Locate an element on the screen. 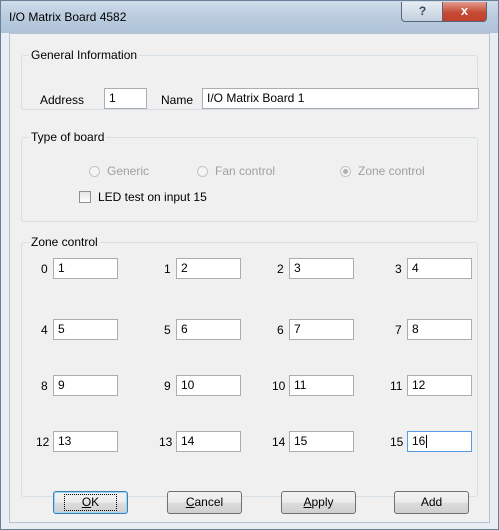  cancel-label-rest: ancel is located at coordinates (209, 502).